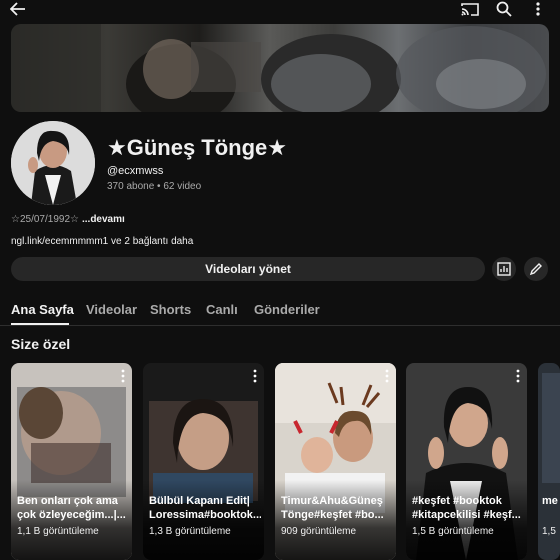 This screenshot has height=560, width=560. Describe the element at coordinates (53, 163) in the screenshot. I see `channel-avatar` at that location.